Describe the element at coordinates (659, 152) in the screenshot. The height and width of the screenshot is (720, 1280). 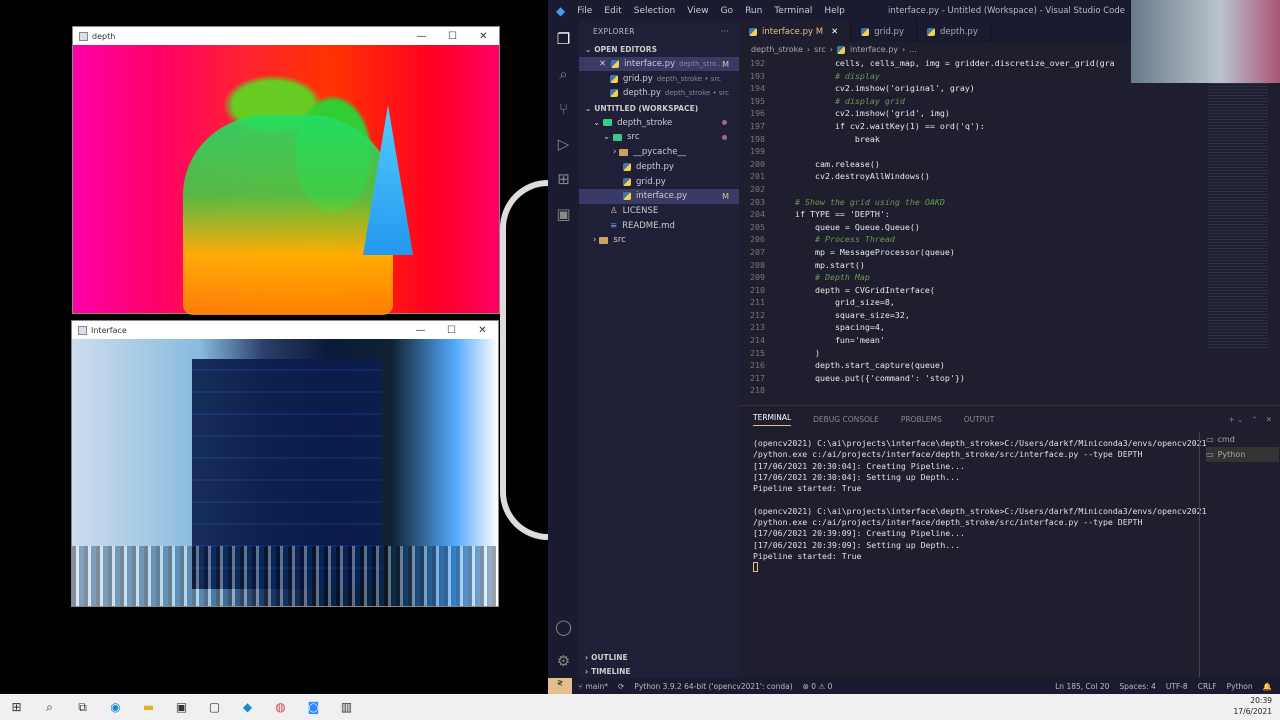
I see `tree-folder: › __pycache__` at that location.